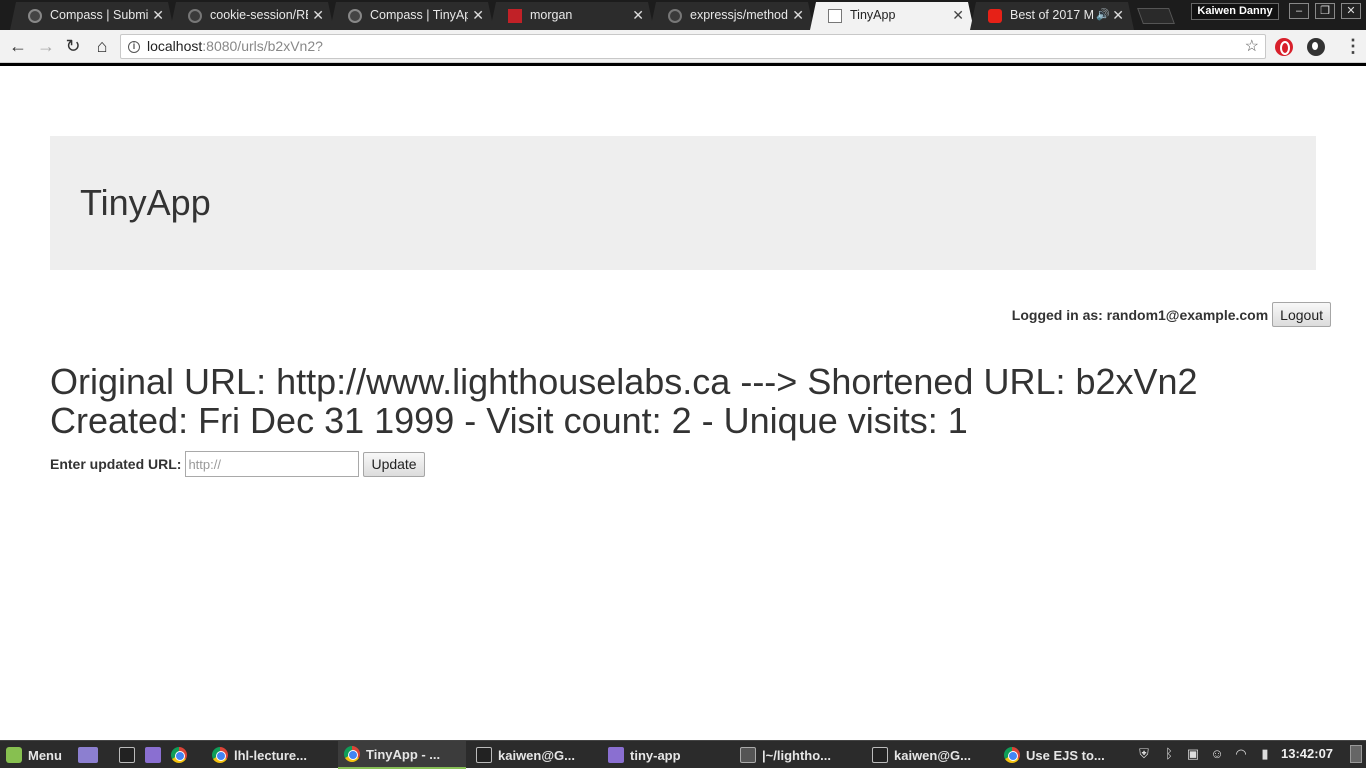 This screenshot has width=1366, height=769. Describe the element at coordinates (995, 16) in the screenshot. I see `youtube-icon` at that location.